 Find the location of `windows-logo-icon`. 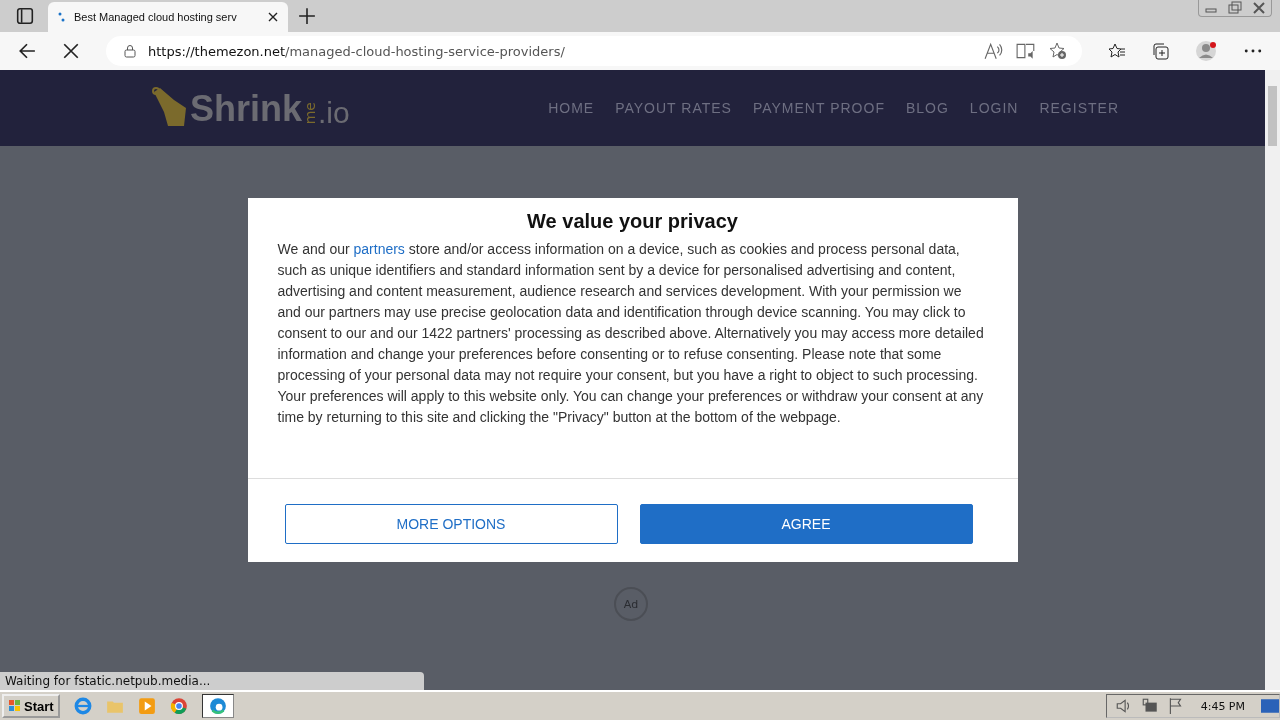

windows-logo-icon is located at coordinates (15, 706).